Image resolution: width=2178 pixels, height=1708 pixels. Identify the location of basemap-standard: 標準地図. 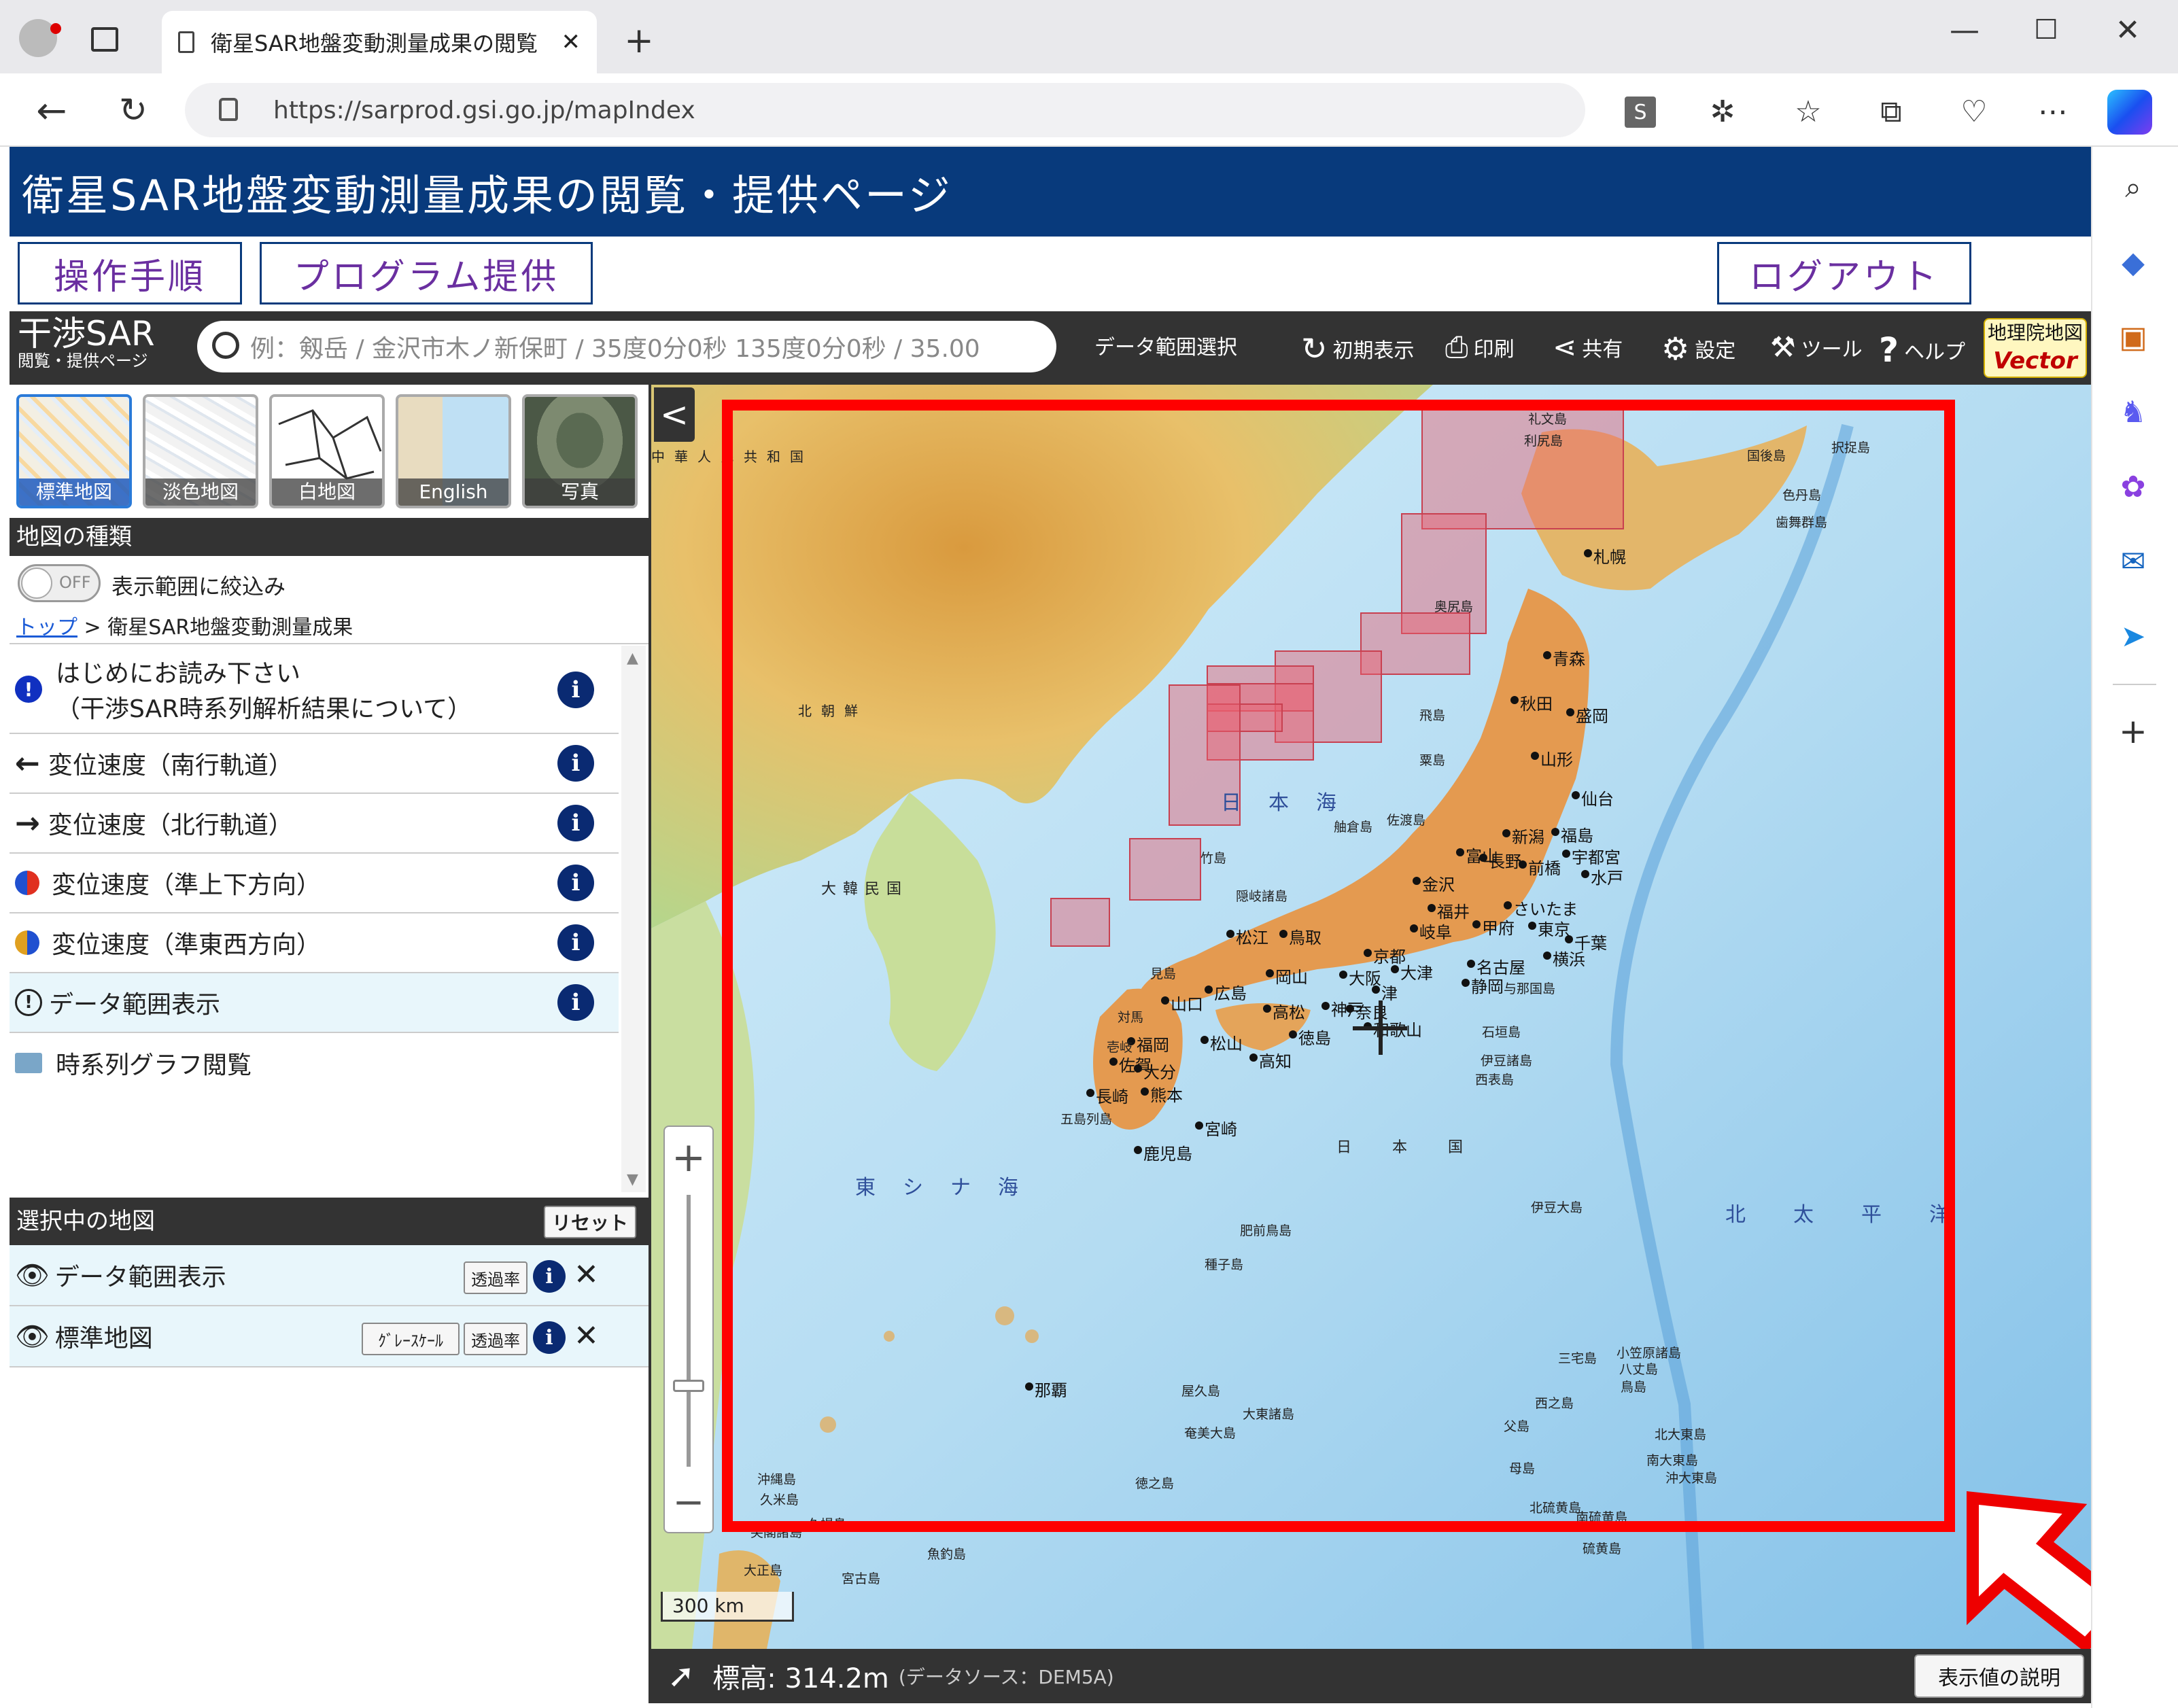
(74, 451).